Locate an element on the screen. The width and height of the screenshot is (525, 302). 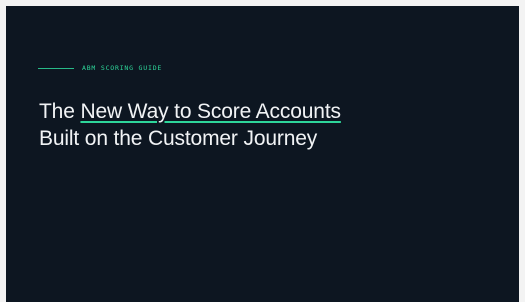
eyebrow: ABM SCORING GUIDE is located at coordinates (100, 68).